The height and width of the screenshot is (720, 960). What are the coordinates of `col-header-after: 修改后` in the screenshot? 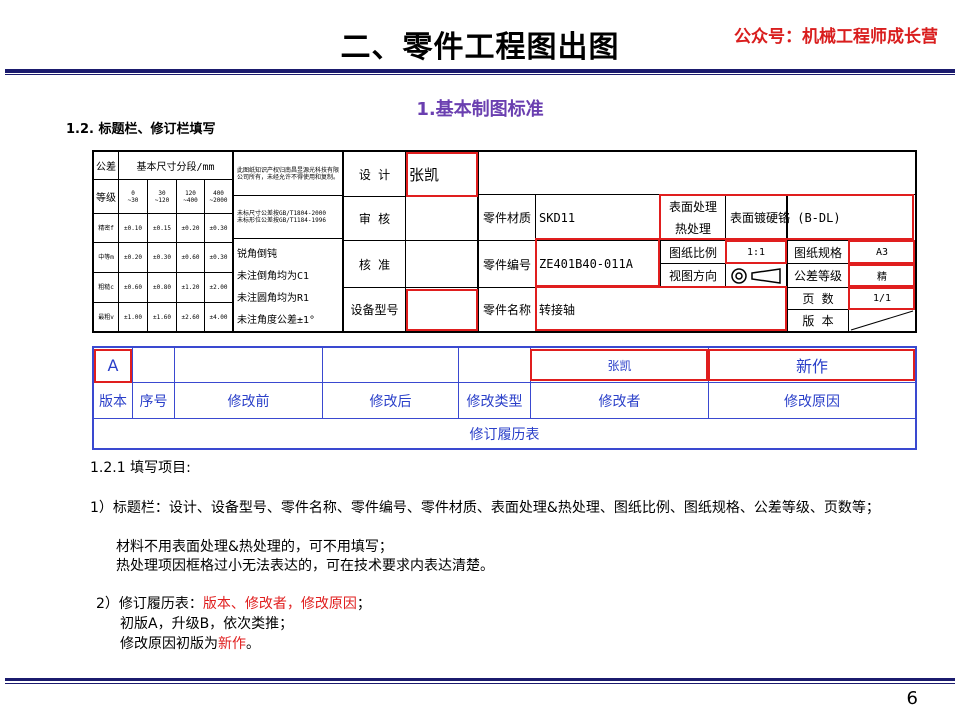 It's located at (390, 401).